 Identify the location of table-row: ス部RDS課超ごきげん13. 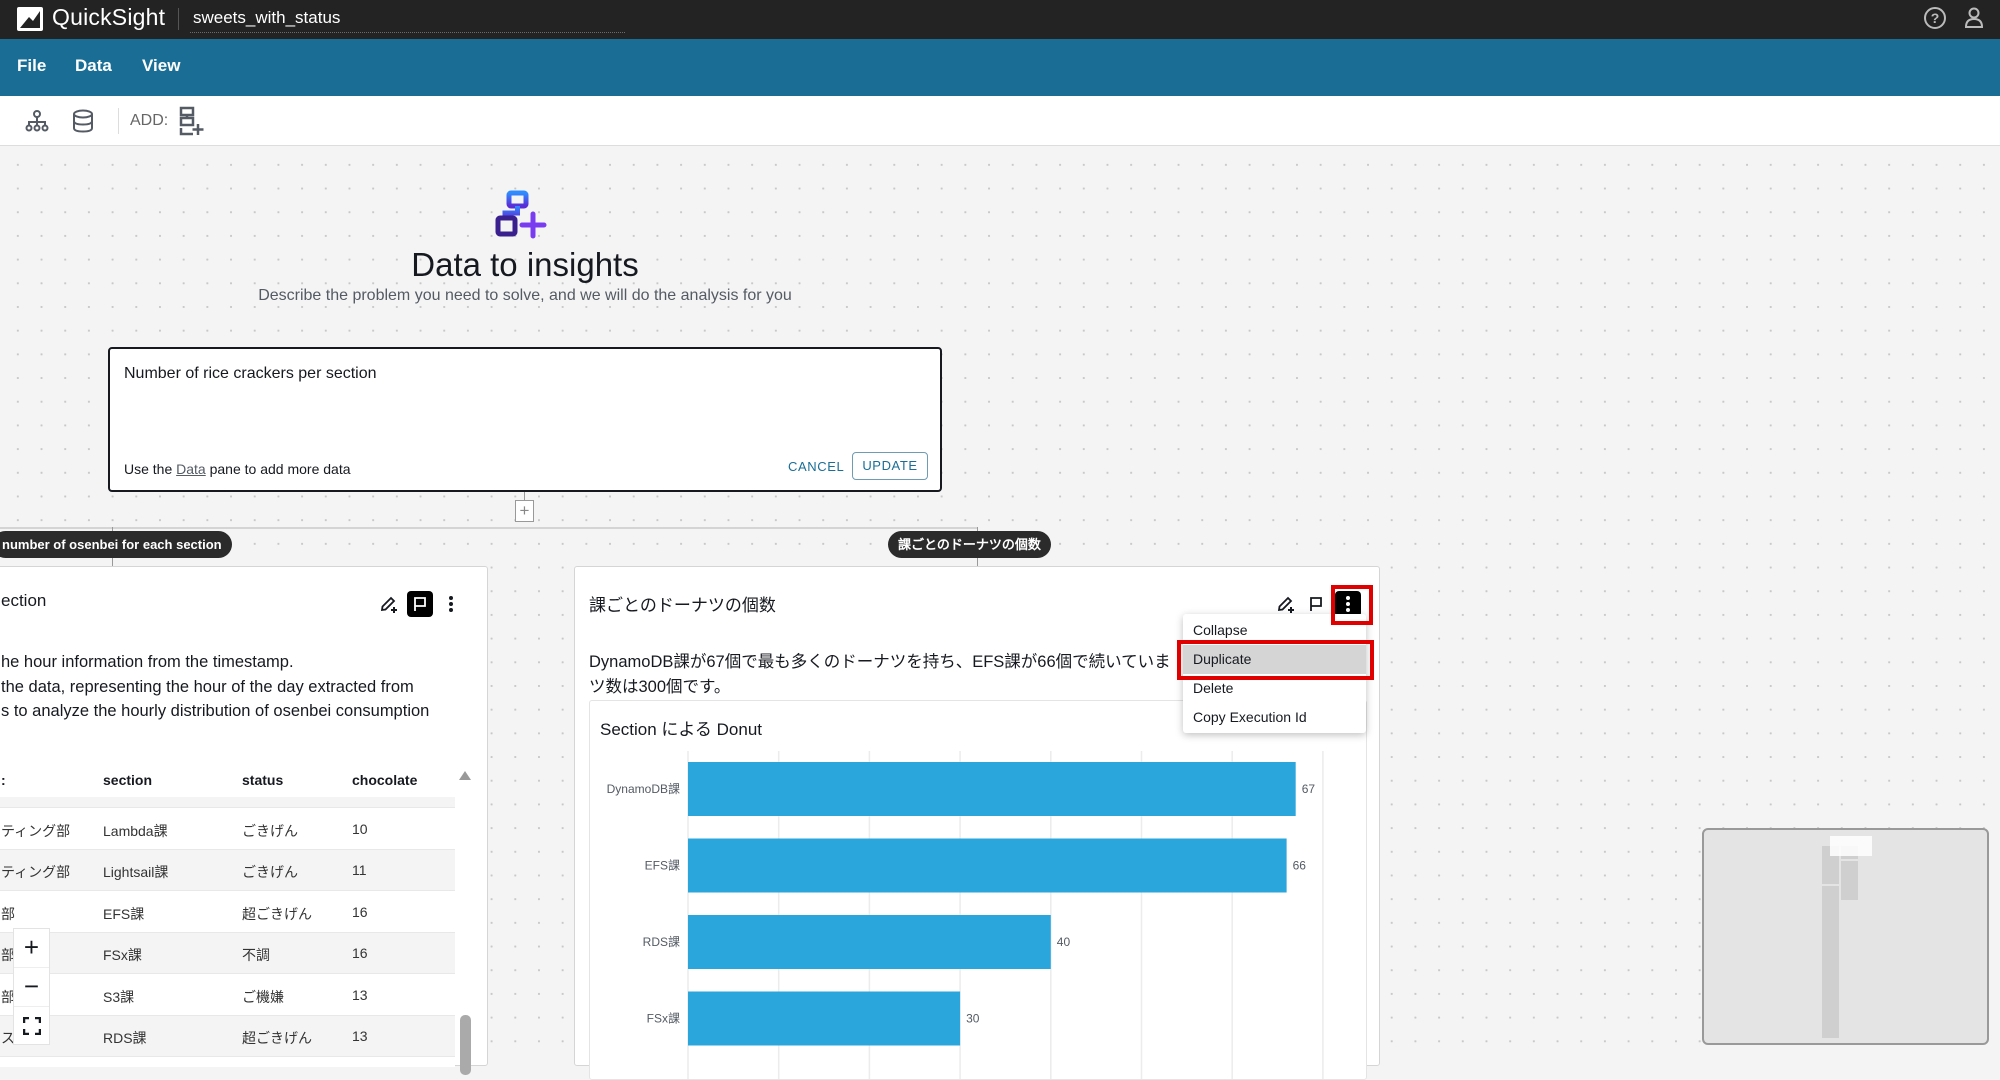
(227, 1036).